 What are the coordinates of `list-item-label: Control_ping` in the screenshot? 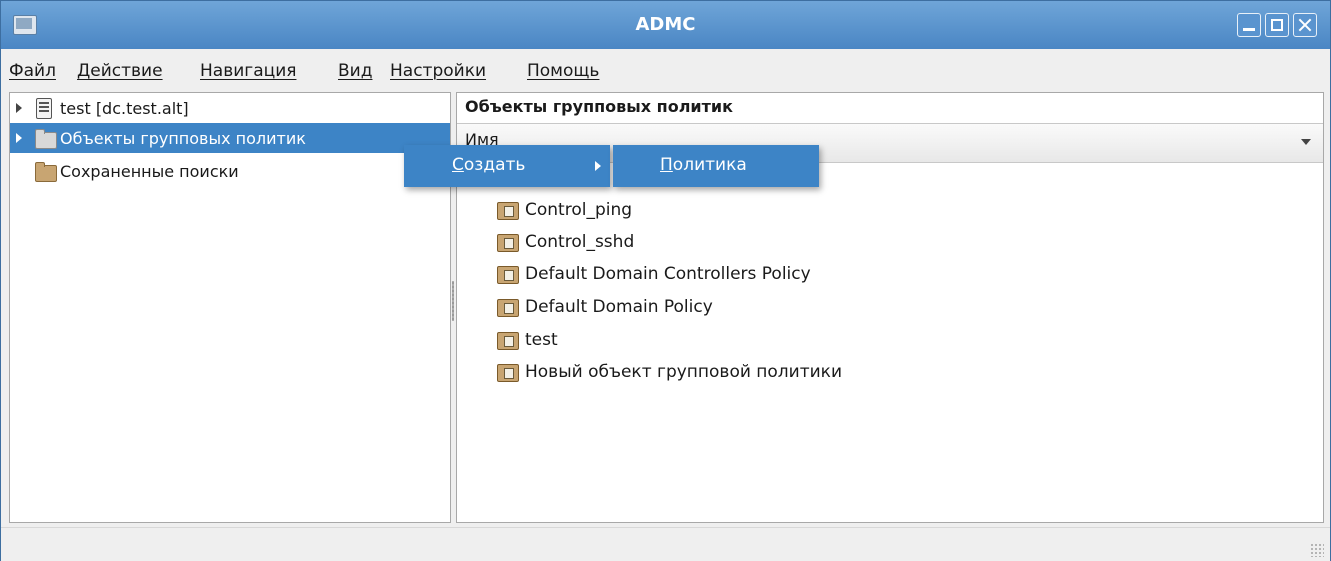 It's located at (579, 210).